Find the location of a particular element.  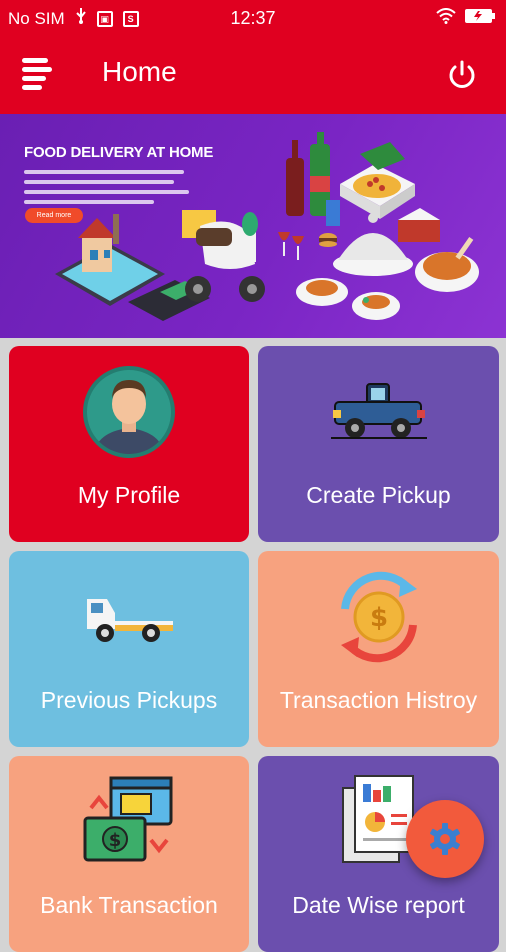

delivery-truck-icon is located at coordinates (129, 616).